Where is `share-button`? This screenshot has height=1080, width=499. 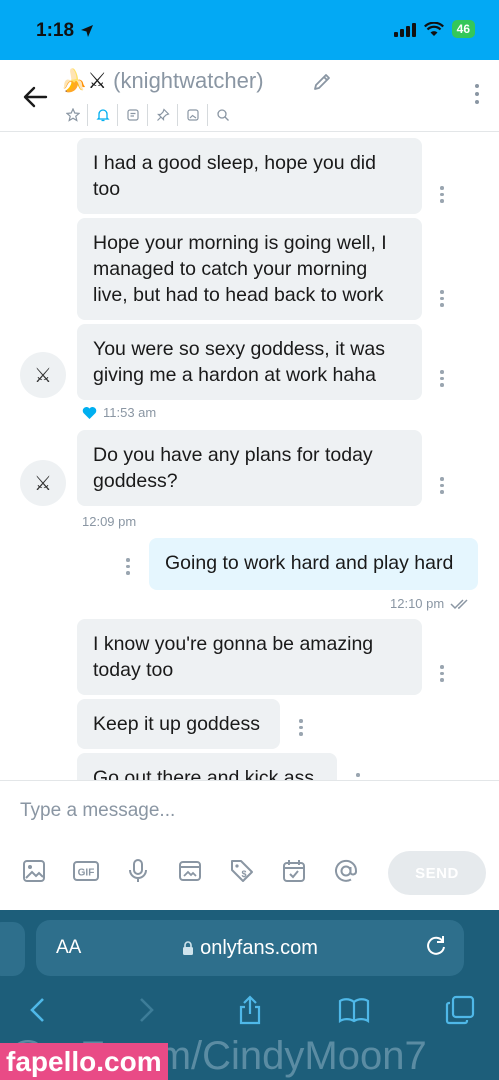 share-button is located at coordinates (250, 1010).